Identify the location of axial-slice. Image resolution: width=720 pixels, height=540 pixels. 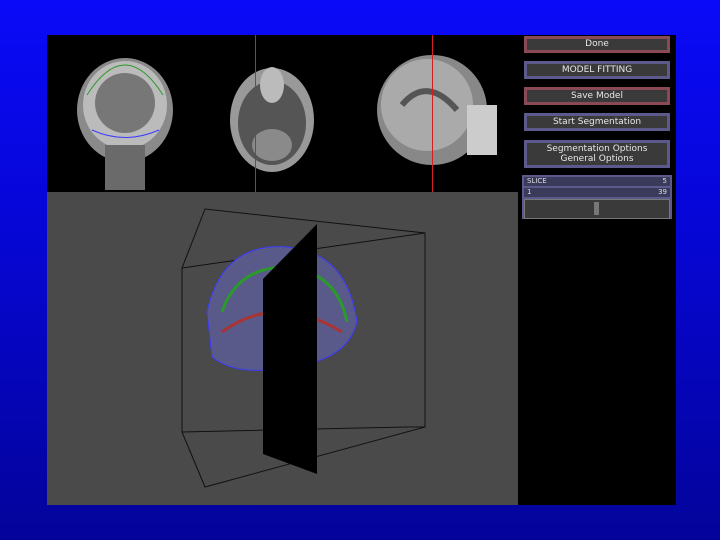
(272, 119).